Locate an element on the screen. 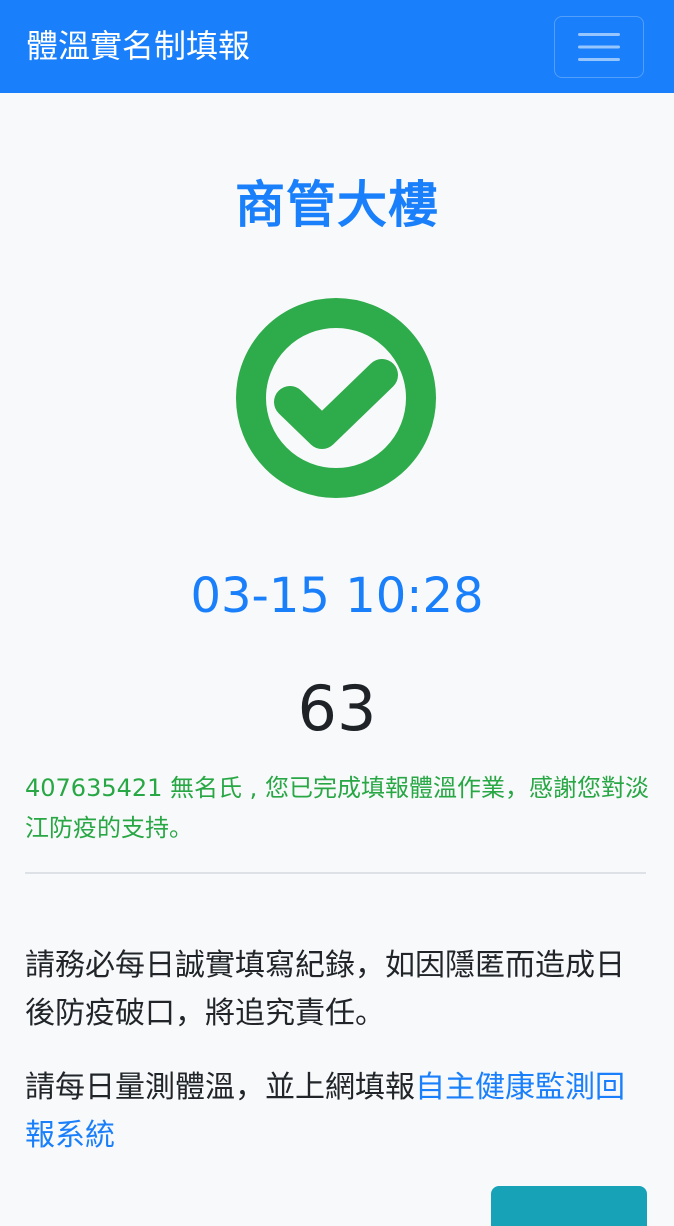 This screenshot has width=674, height=1226. responsibility-notice: 請務必每日誠實填寫紀錄，如因隱匿而造成日後防疫破口，將追究責任。 is located at coordinates (325, 989).